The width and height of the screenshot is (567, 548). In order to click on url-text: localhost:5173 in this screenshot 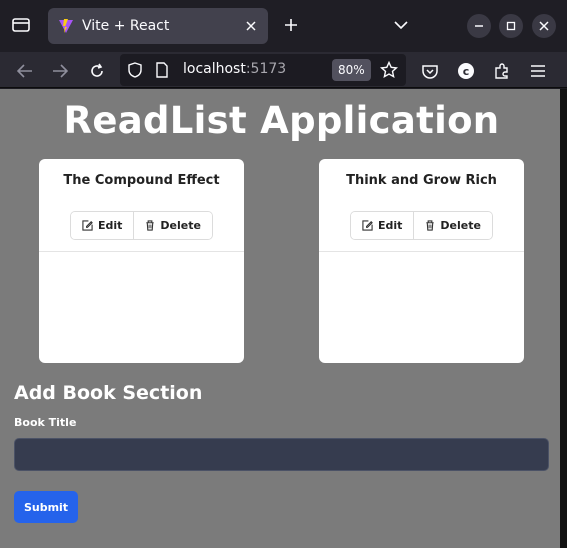, I will do `click(234, 69)`.